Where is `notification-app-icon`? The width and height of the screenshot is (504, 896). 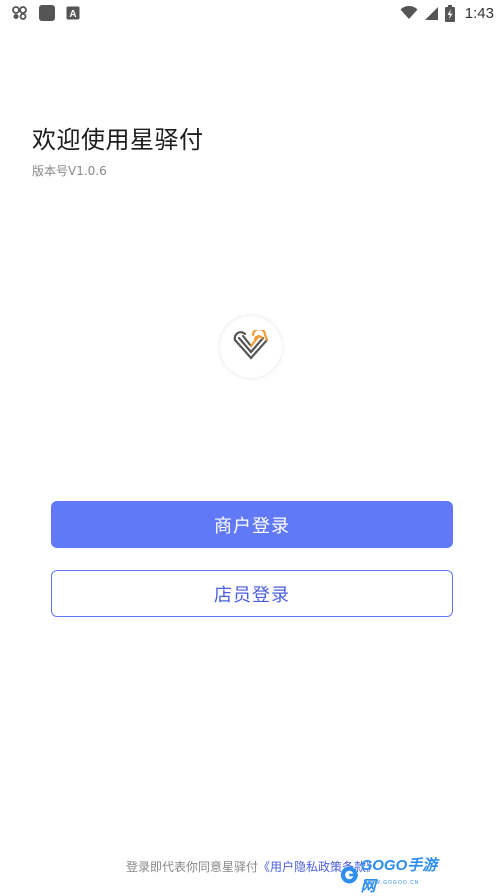 notification-app-icon is located at coordinates (20, 13).